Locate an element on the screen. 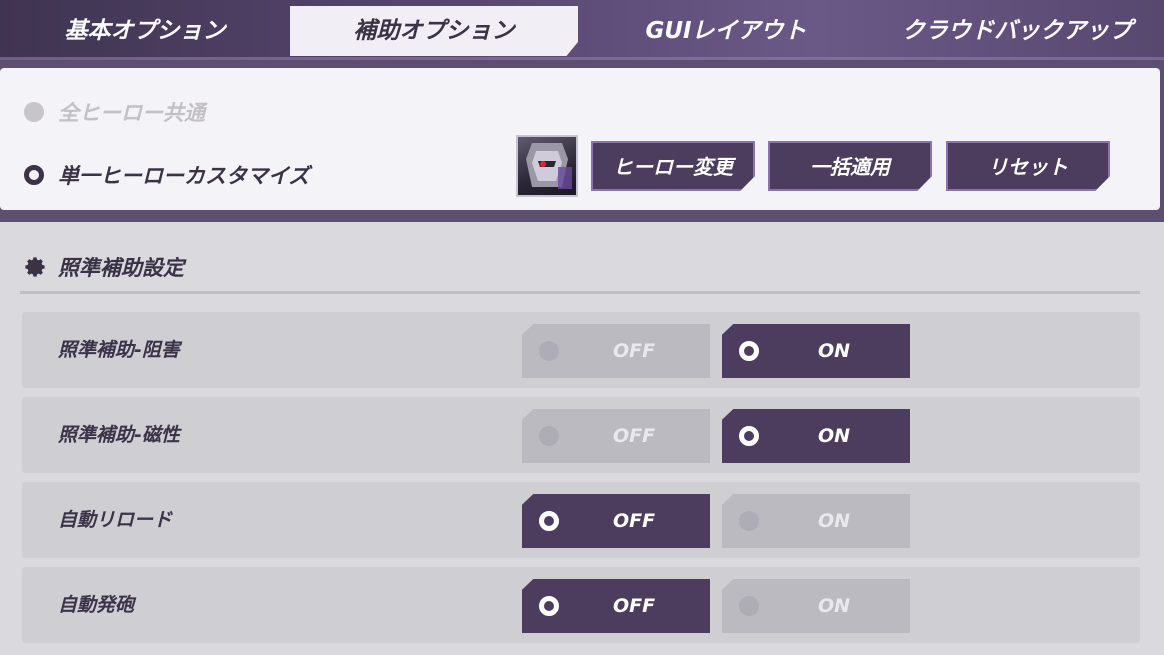  tab-cloud-backup: クラウドバックアップ is located at coordinates (1017, 31).